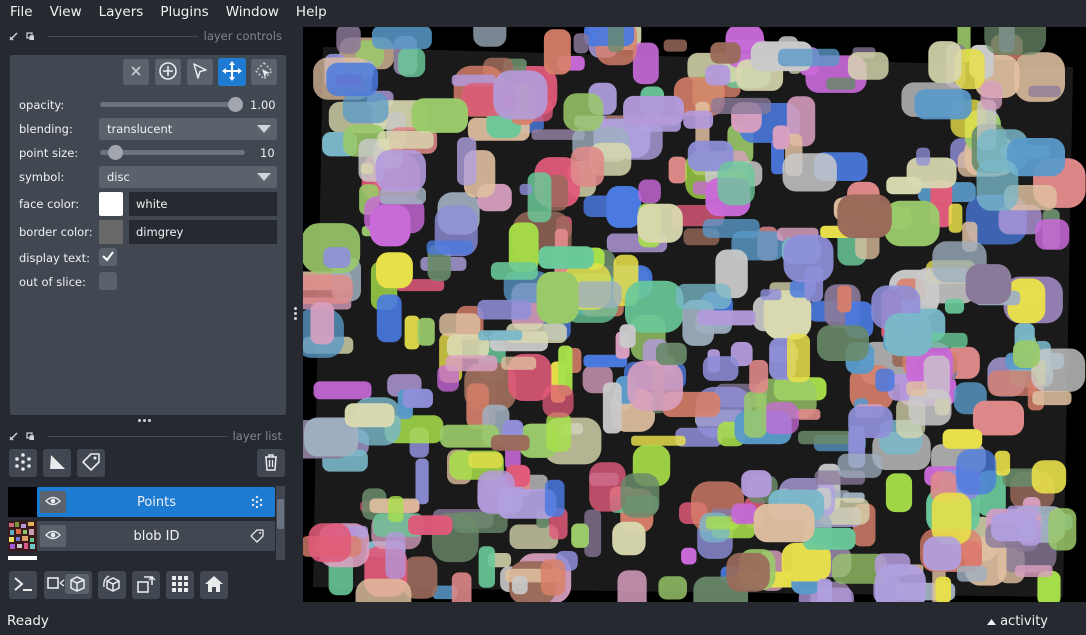 The image size is (1086, 635). What do you see at coordinates (160, 232) in the screenshot?
I see `border-color-value: dimgrey` at bounding box center [160, 232].